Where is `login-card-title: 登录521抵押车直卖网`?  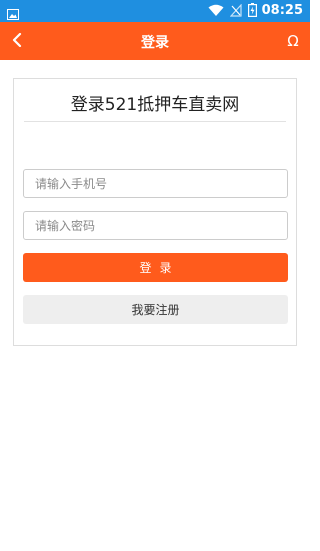
login-card-title: 登录521抵押车直卖网 is located at coordinates (155, 105).